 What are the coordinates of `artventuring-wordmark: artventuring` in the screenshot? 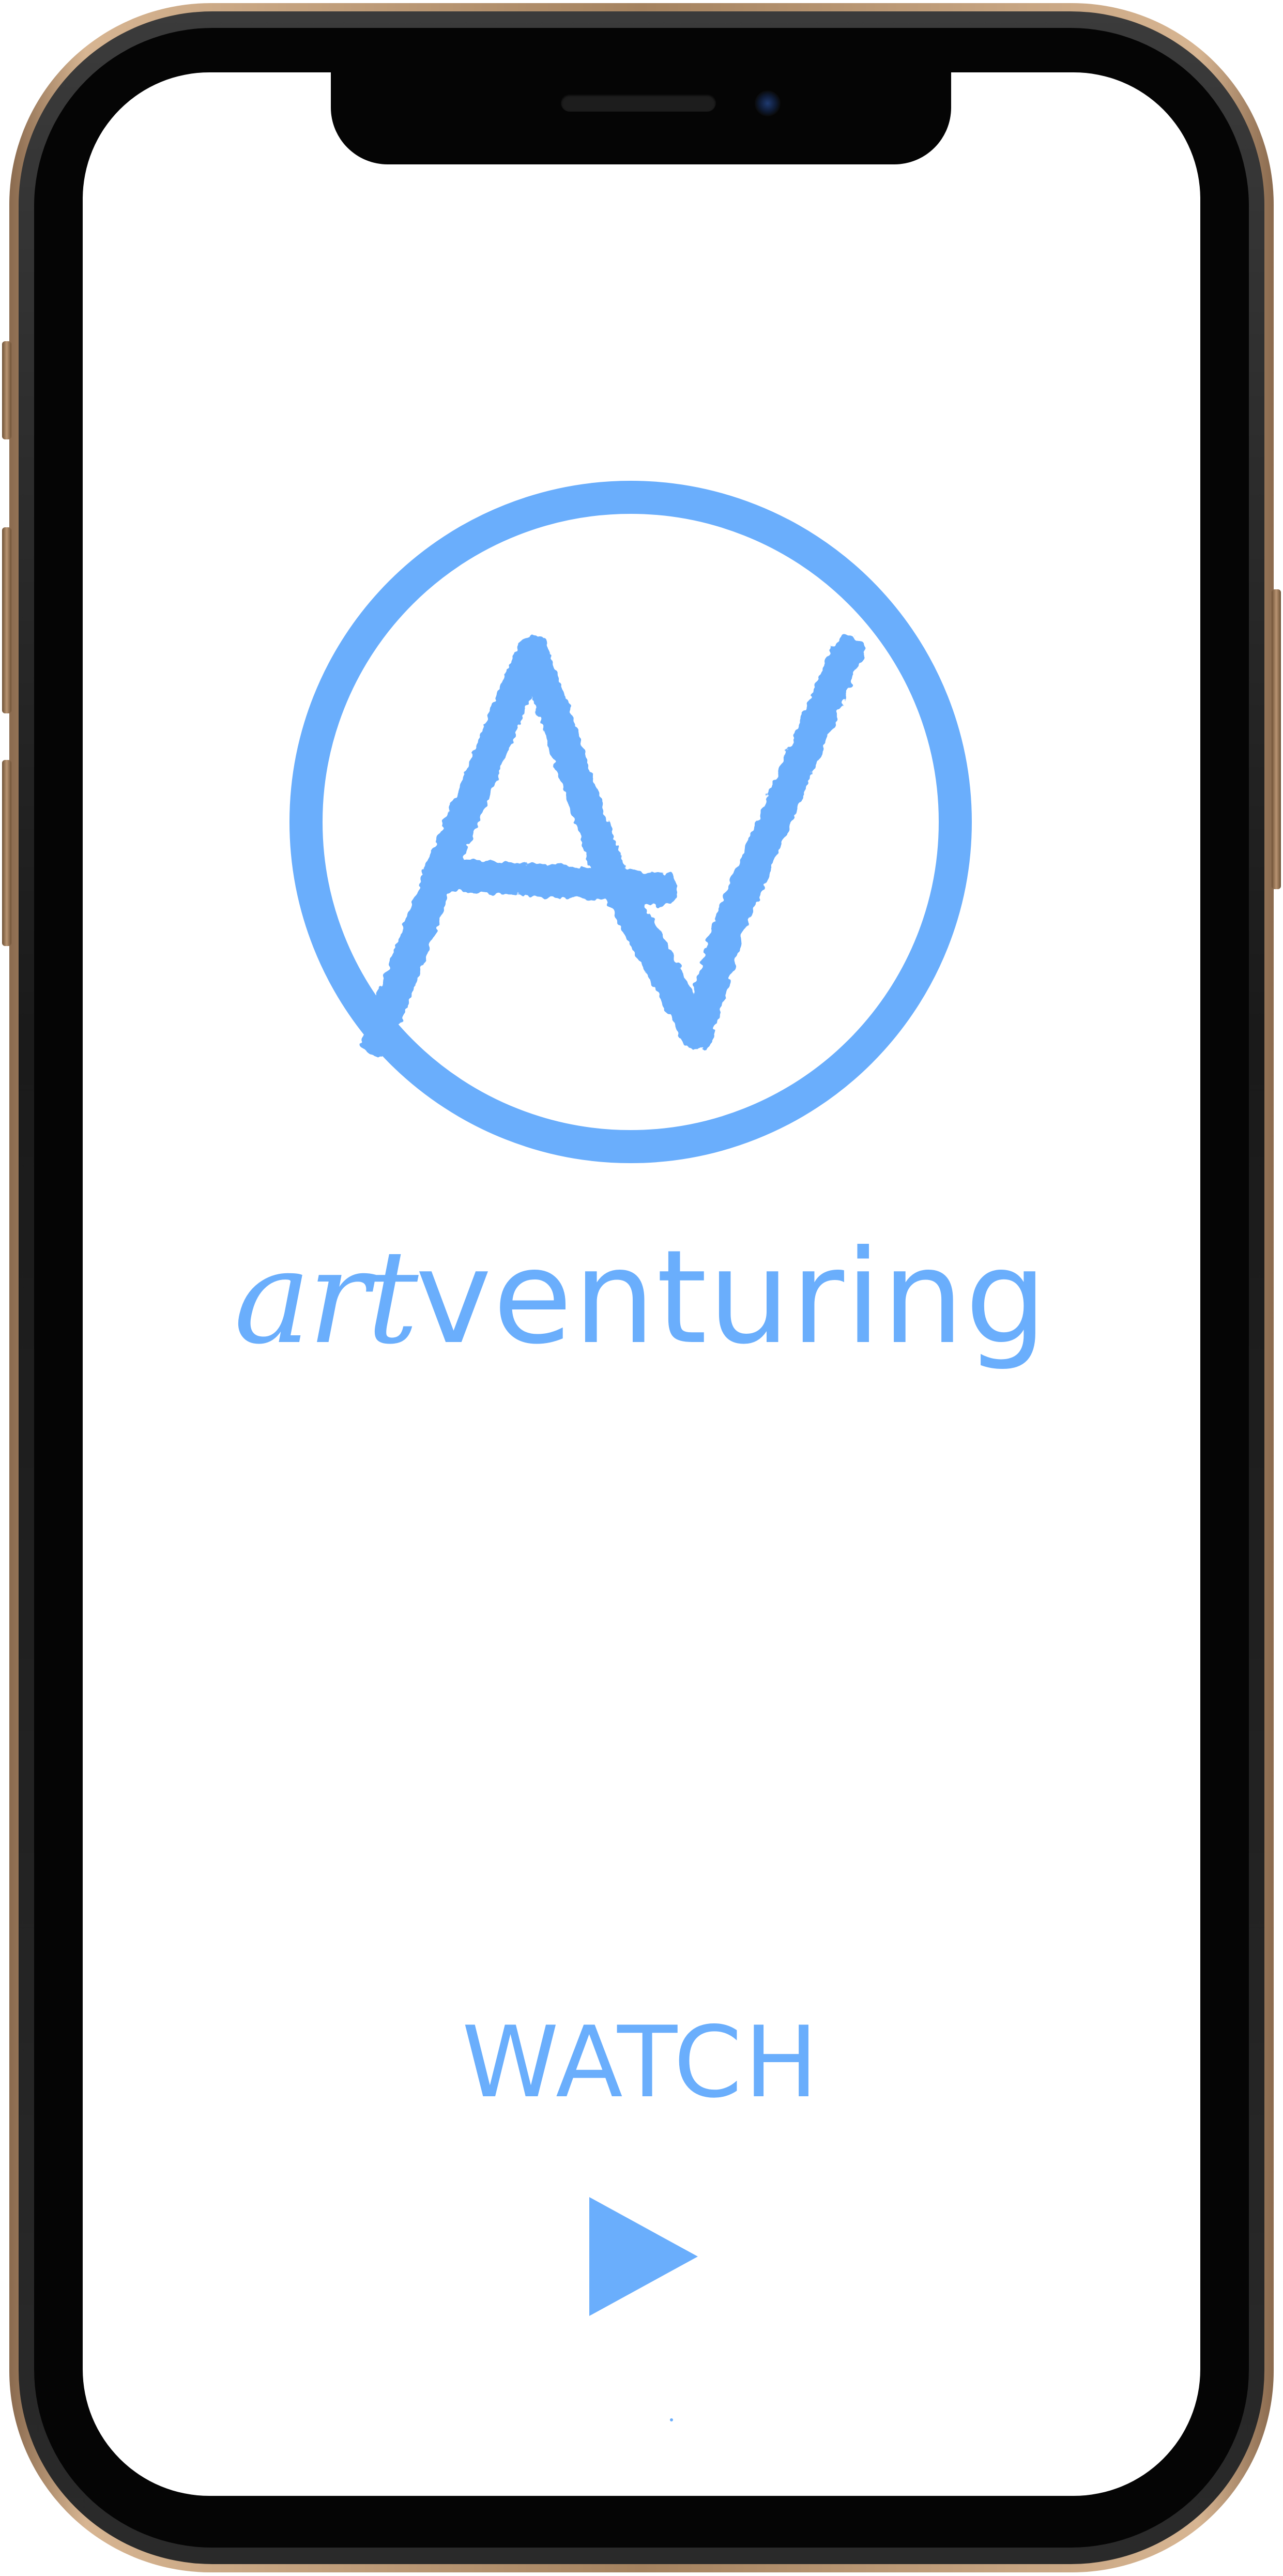 It's located at (641, 1297).